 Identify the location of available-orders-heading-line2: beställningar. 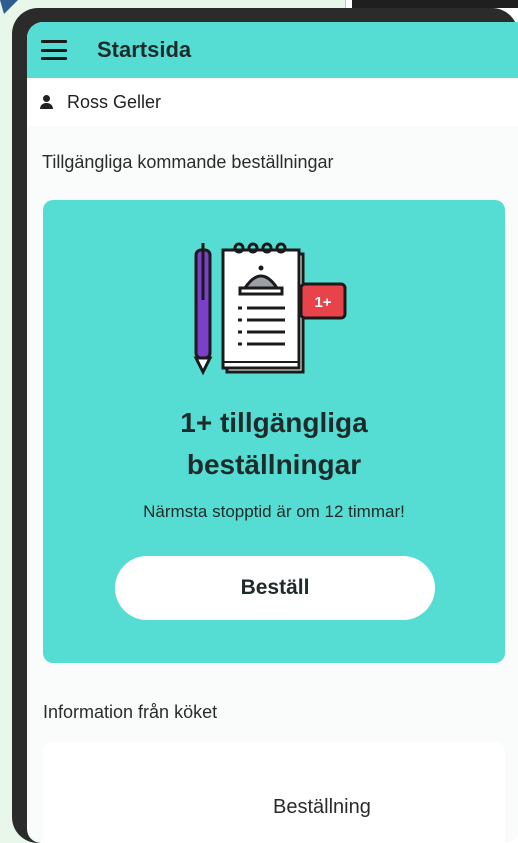
(274, 464).